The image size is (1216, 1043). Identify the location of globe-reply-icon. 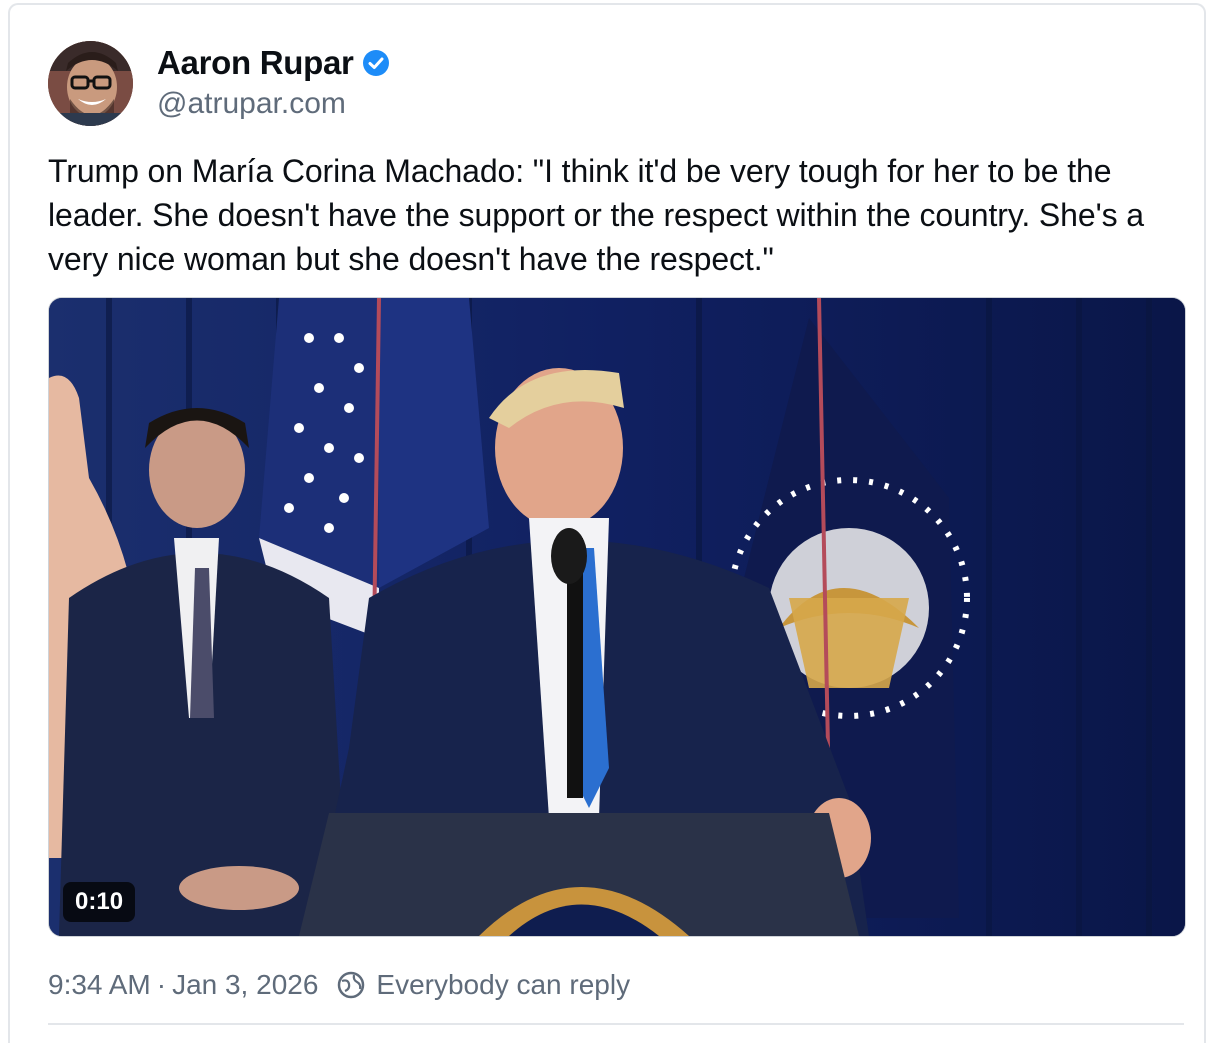
(351, 985).